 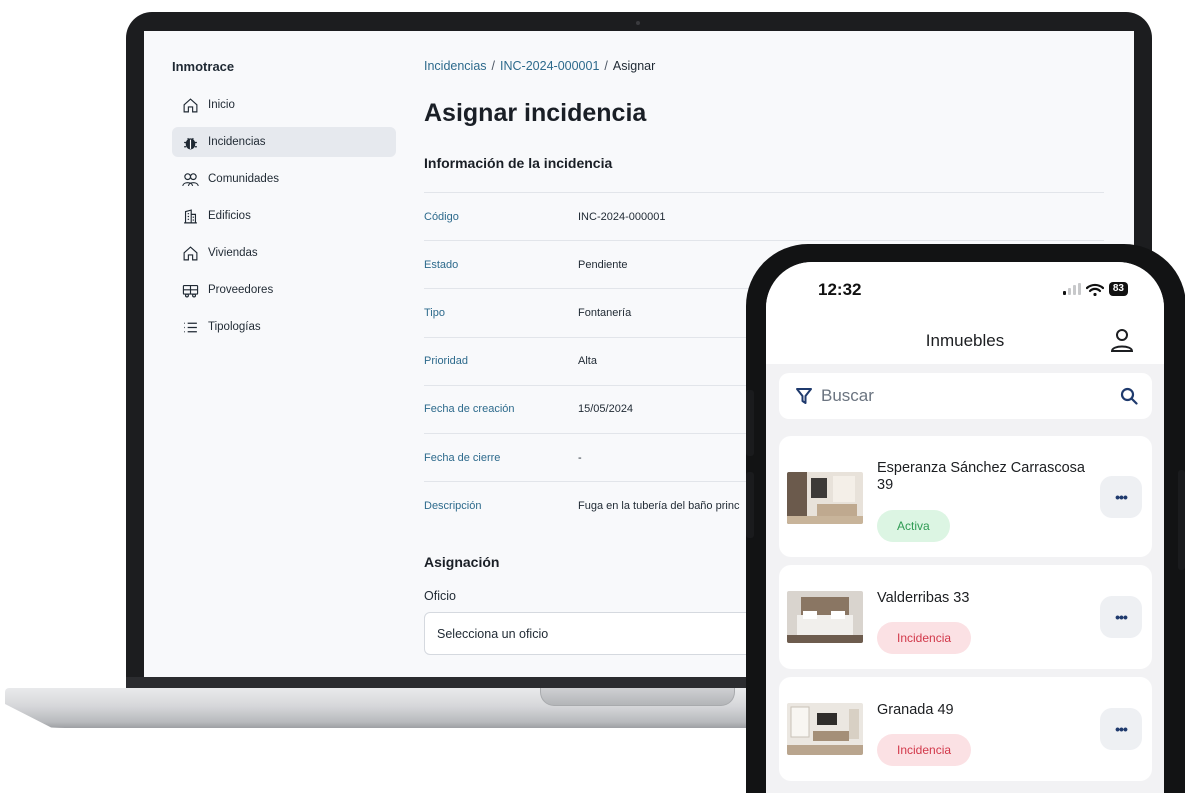 What do you see at coordinates (284, 142) in the screenshot?
I see `sidebar-item-incidencias: Incidencias` at bounding box center [284, 142].